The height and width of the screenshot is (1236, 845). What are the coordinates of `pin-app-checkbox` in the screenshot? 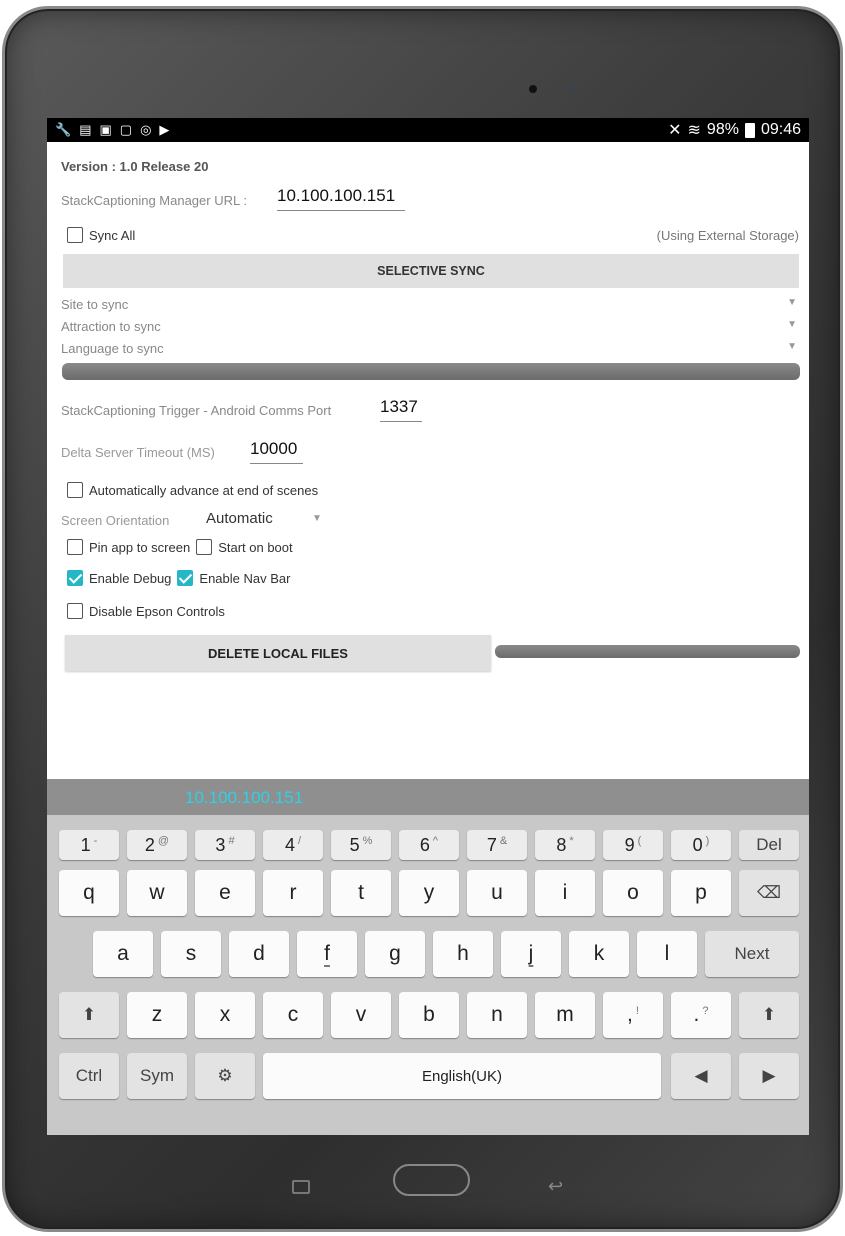 It's located at (75, 547).